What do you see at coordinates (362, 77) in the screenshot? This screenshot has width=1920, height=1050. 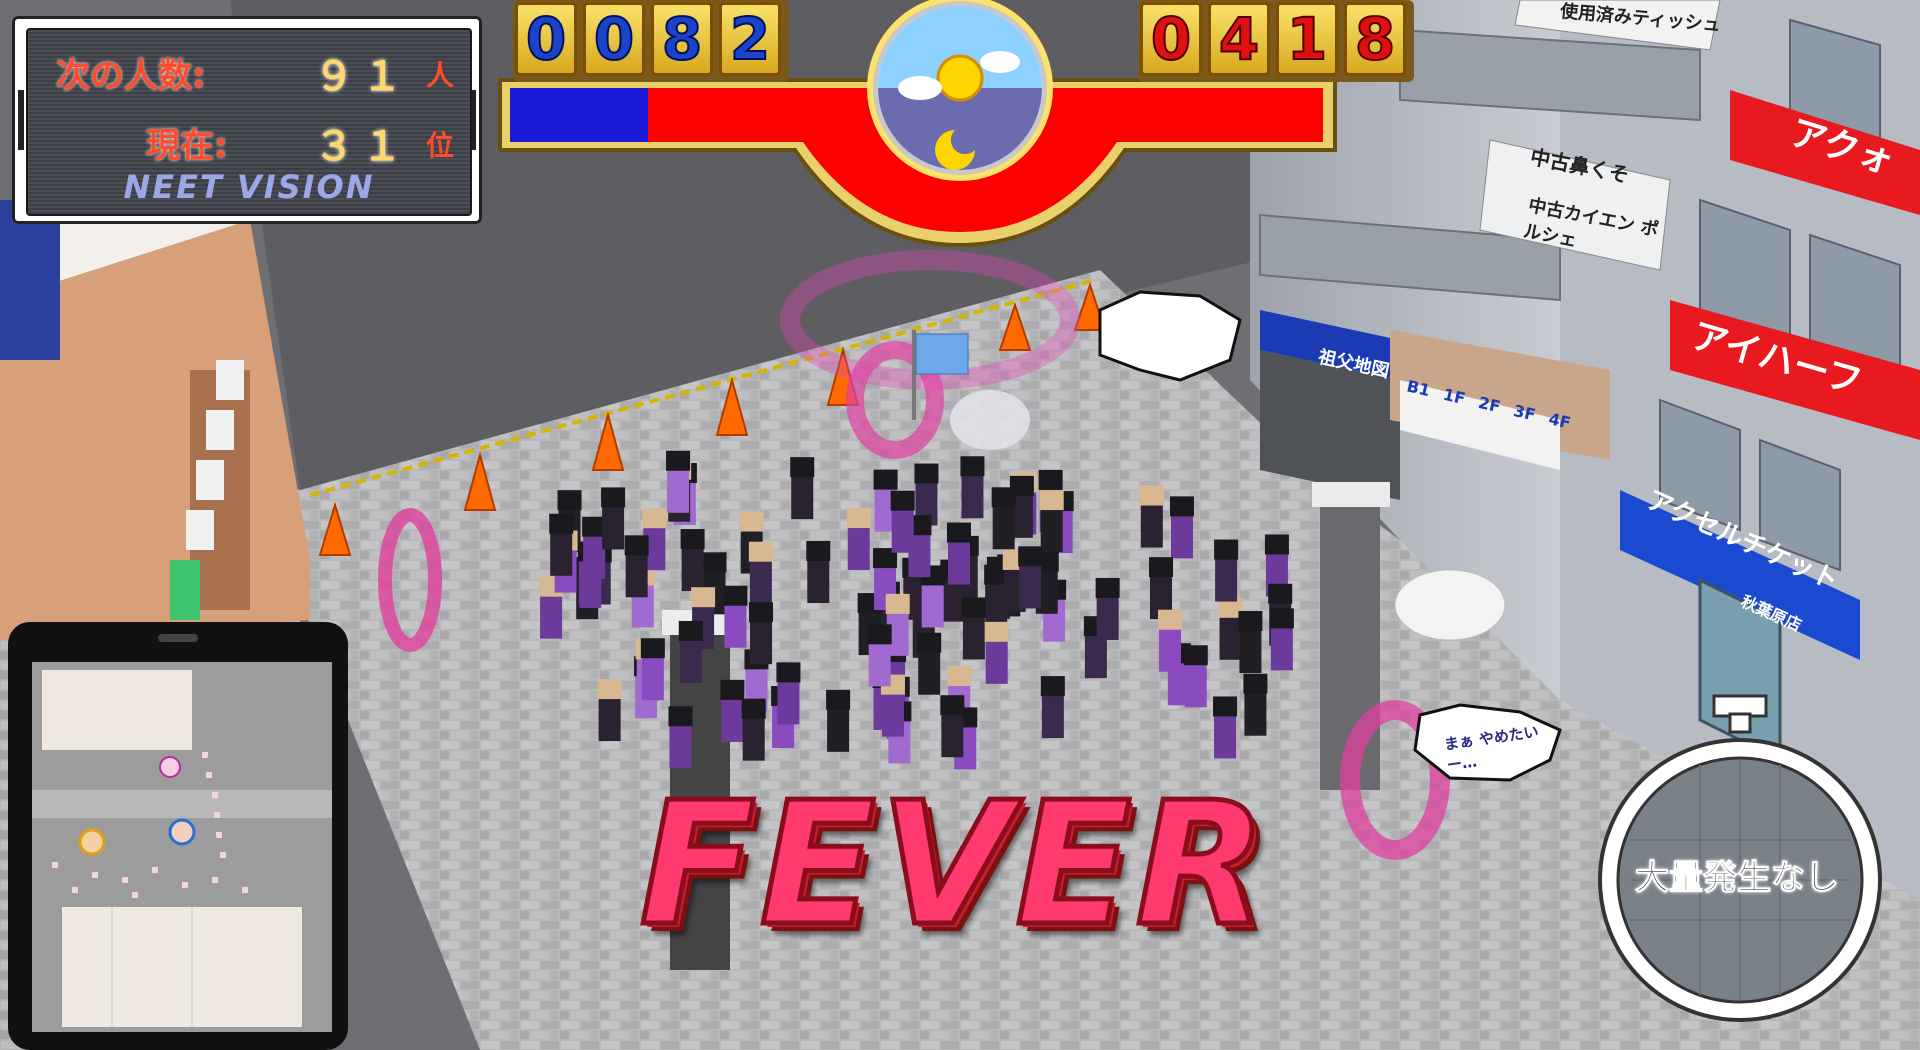 I see `next-count-value: ９１` at bounding box center [362, 77].